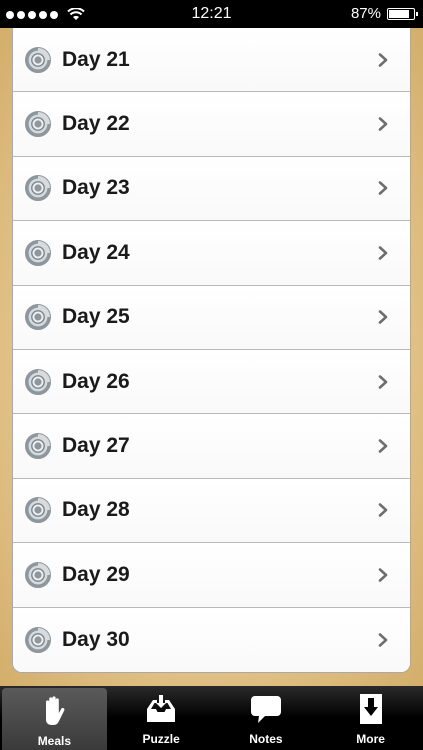 The image size is (423, 750). Describe the element at coordinates (96, 59) in the screenshot. I see `list-item-label: Day 21` at that location.